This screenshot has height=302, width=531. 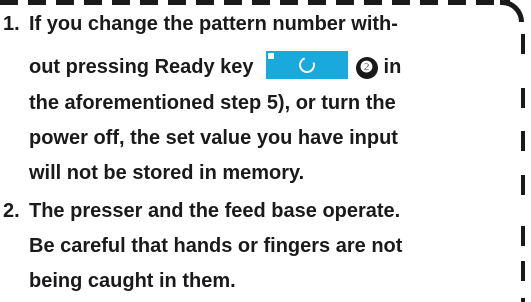 What do you see at coordinates (213, 24) in the screenshot?
I see `note-1-text-line-1: If you change the pattern number with-` at bounding box center [213, 24].